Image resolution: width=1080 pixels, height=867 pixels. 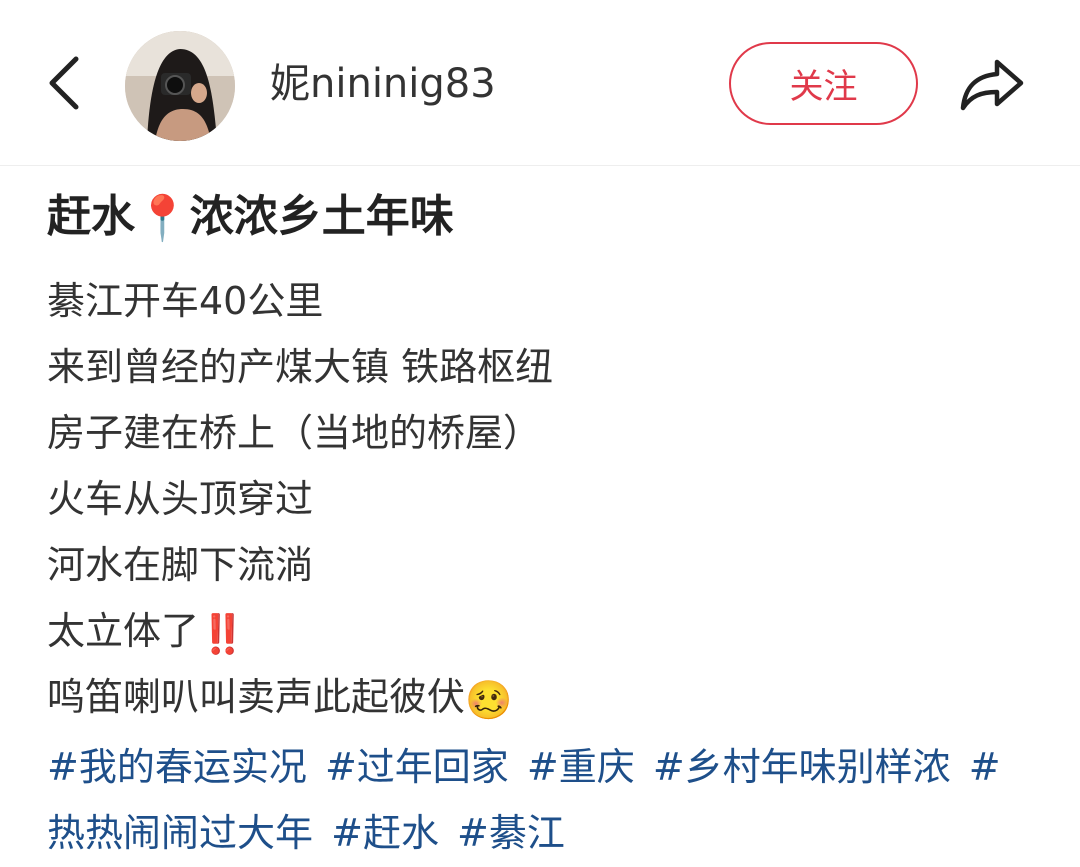 I want to click on hashtag-link: #綦江, so click(x=511, y=833).